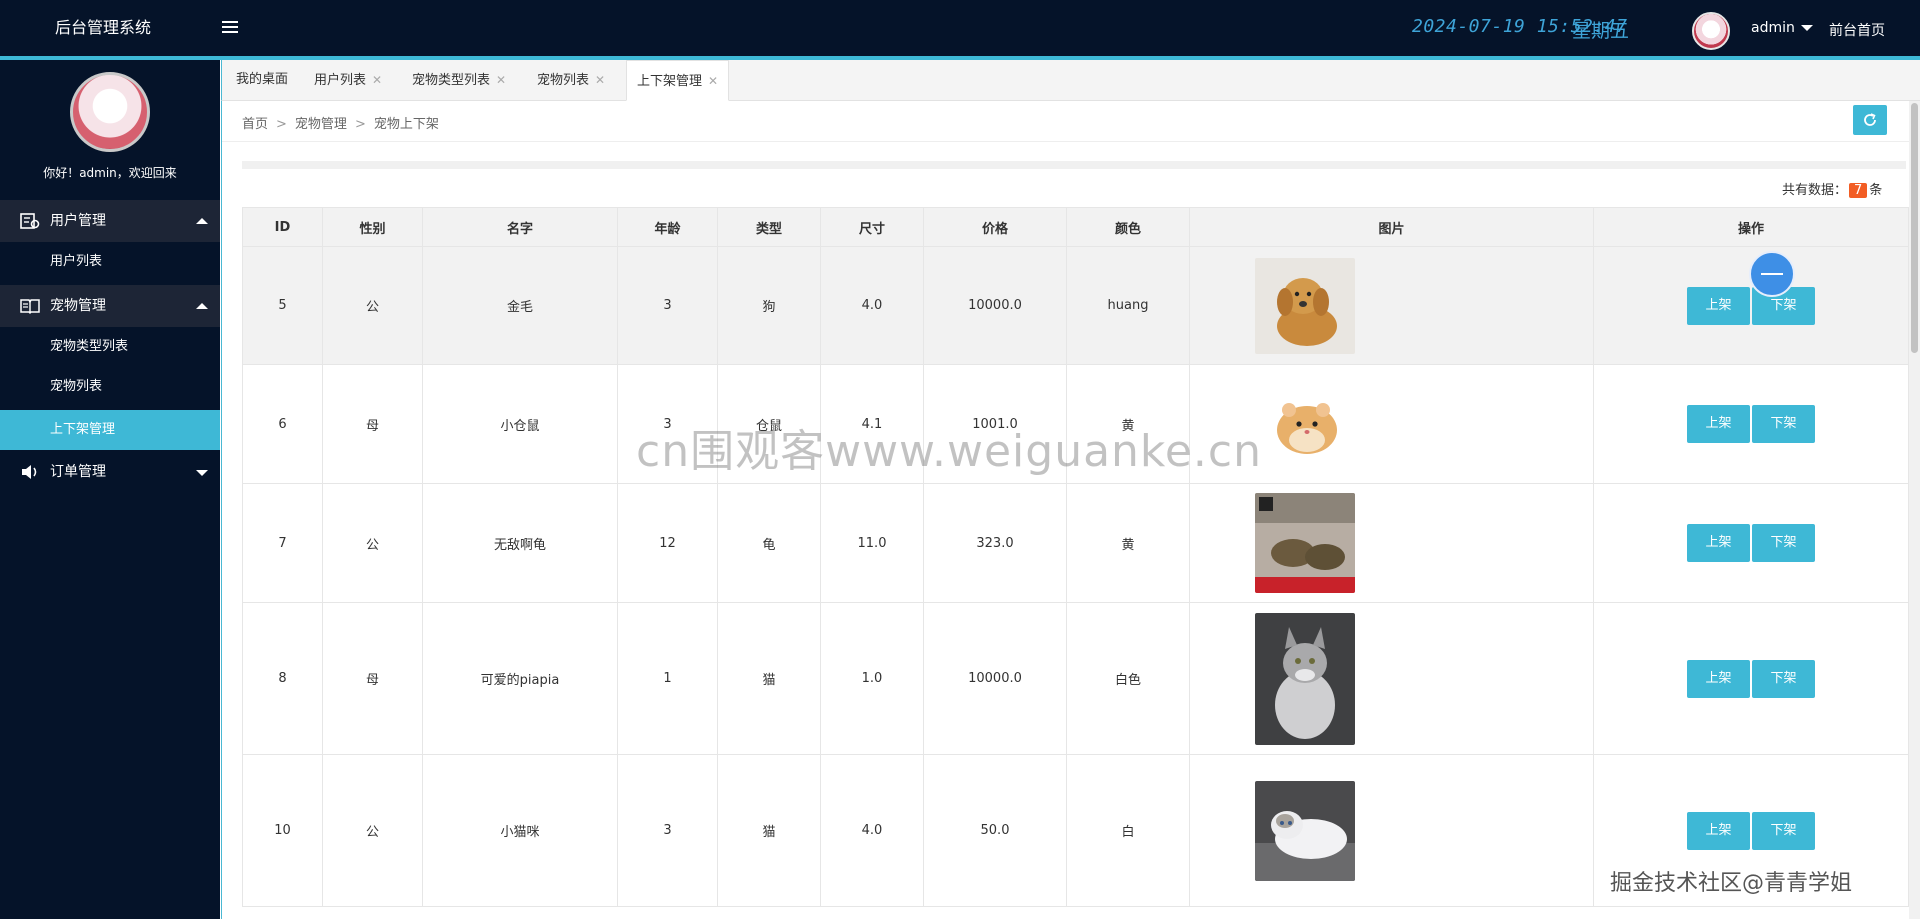  I want to click on pet-image-maine-coon, so click(1305, 678).